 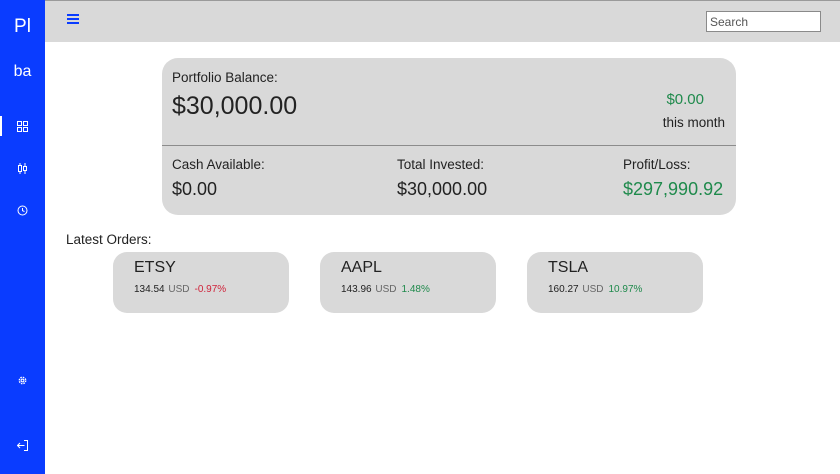 I want to click on total-invested-label: Total Invested:, so click(x=441, y=164).